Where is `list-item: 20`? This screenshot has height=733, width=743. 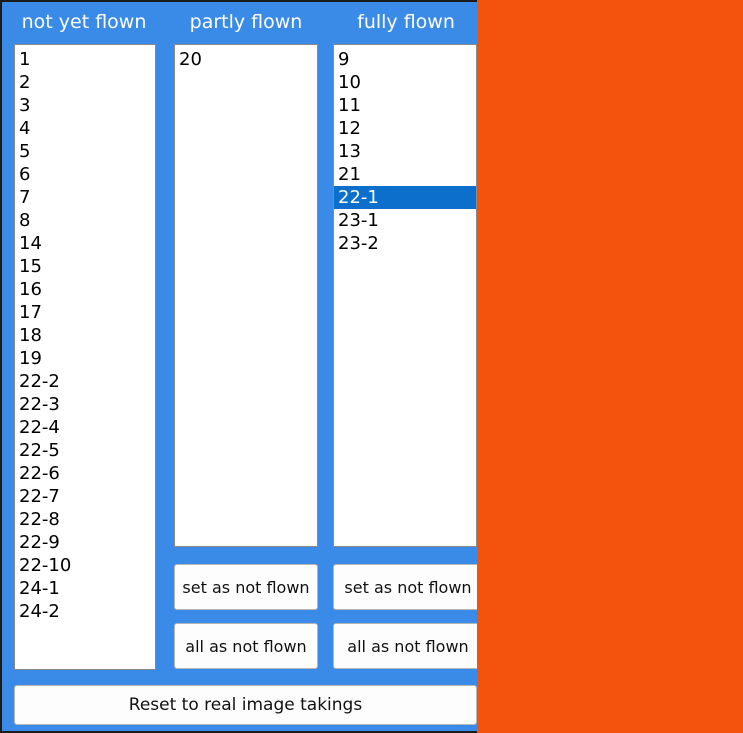 list-item: 20 is located at coordinates (246, 59).